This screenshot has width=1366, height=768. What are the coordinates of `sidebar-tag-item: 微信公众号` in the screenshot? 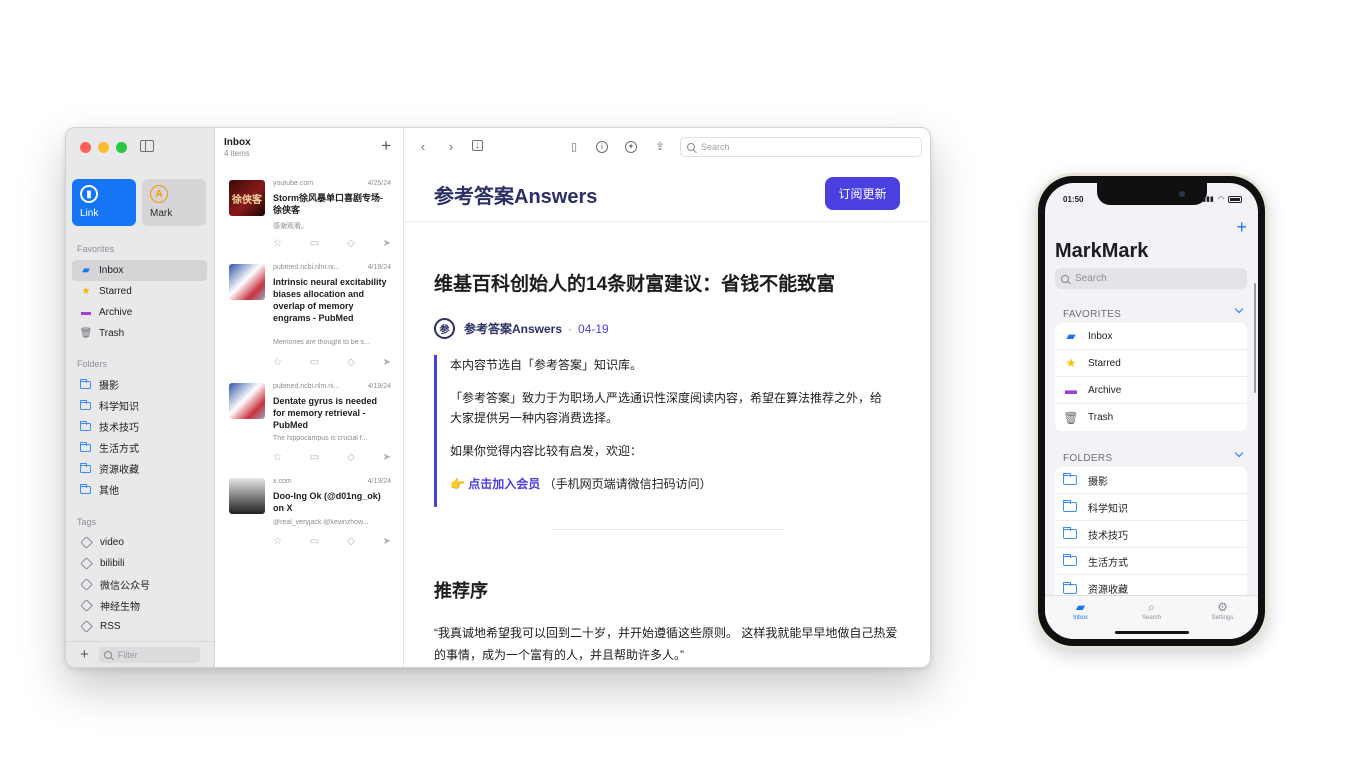 It's located at (139, 584).